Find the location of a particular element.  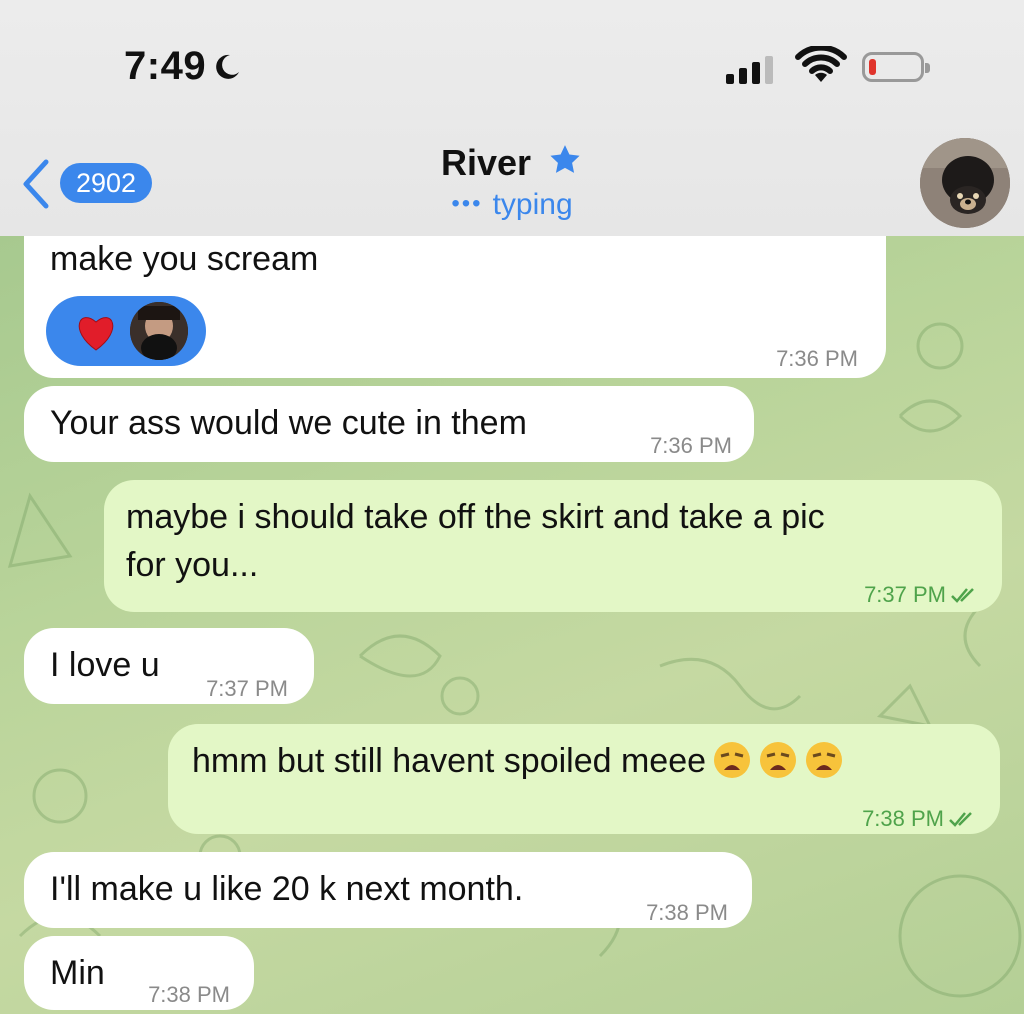

typing-status-text: typing is located at coordinates (532, 204).